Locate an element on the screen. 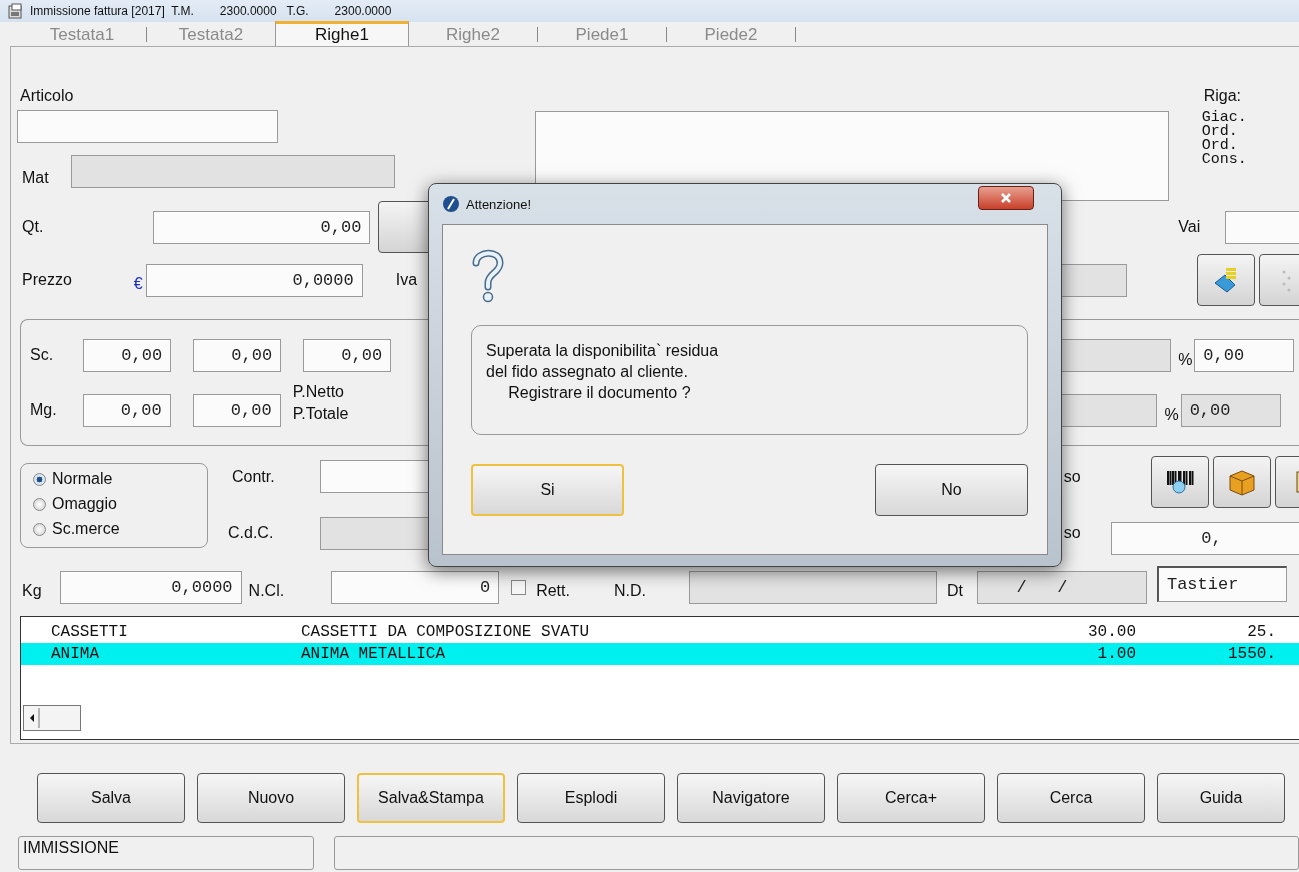 The width and height of the screenshot is (1299, 872). field-label: P.Netto is located at coordinates (318, 392).